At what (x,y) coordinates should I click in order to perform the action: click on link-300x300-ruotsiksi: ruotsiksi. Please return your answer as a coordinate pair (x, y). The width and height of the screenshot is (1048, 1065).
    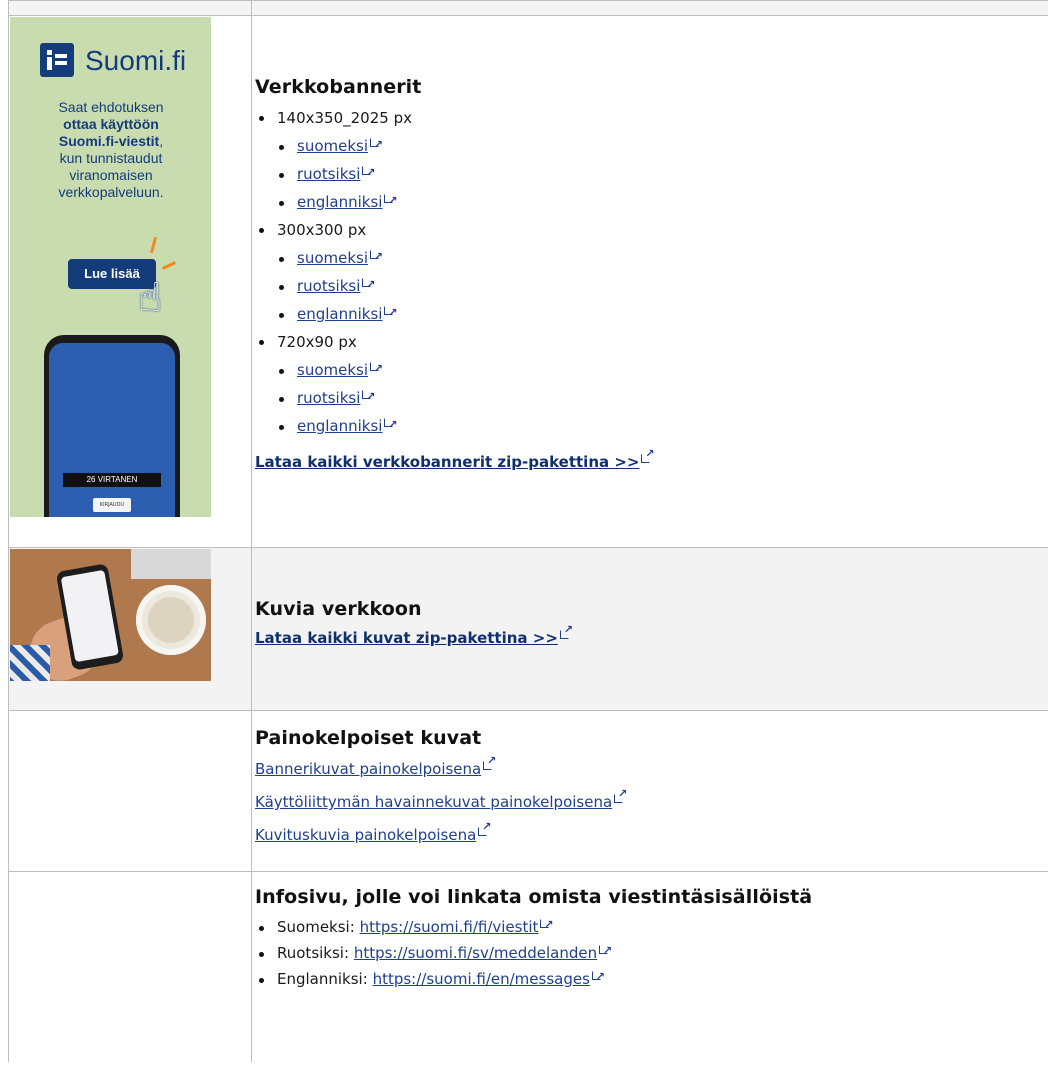
    Looking at the image, I should click on (328, 286).